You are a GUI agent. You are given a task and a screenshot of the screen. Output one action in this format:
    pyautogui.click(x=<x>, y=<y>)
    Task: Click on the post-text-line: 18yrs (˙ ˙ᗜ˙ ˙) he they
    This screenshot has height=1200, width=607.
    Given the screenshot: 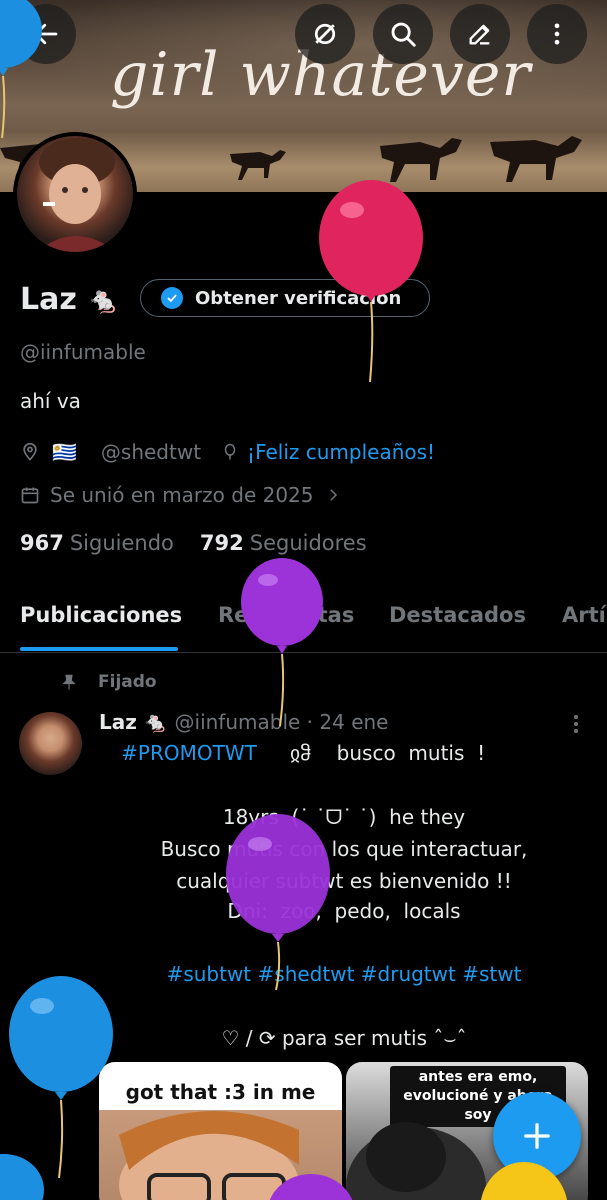 What is the action you would take?
    pyautogui.click(x=344, y=817)
    